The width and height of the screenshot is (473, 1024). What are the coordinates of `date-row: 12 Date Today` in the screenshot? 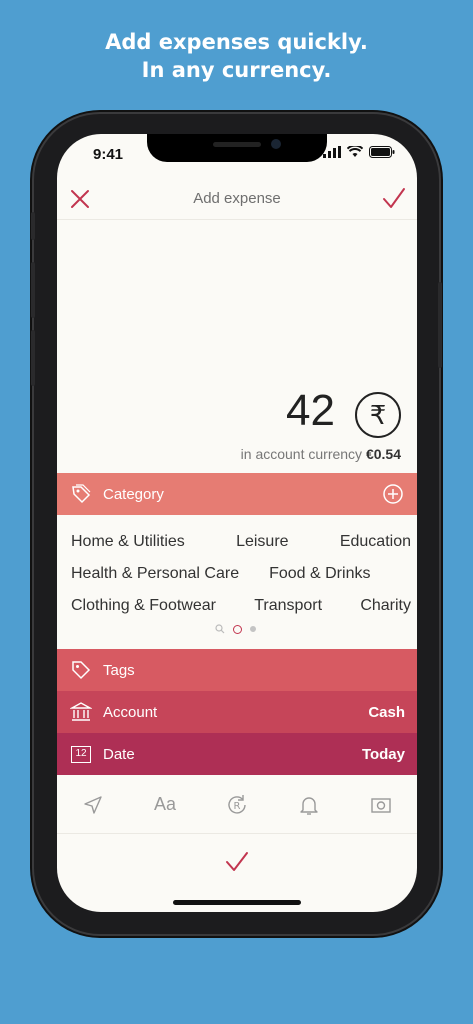 It's located at (237, 754).